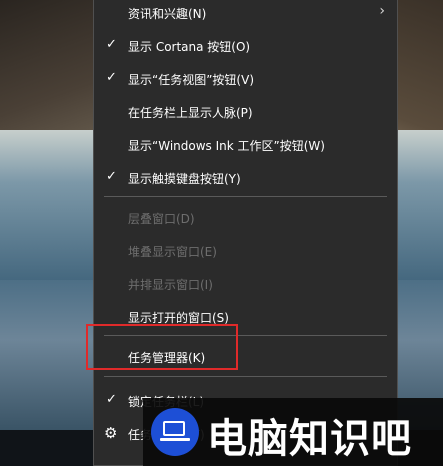 Image resolution: width=443 pixels, height=466 pixels. I want to click on menu-item-news-interests: 资讯和兴趣(N) ›, so click(245, 14).